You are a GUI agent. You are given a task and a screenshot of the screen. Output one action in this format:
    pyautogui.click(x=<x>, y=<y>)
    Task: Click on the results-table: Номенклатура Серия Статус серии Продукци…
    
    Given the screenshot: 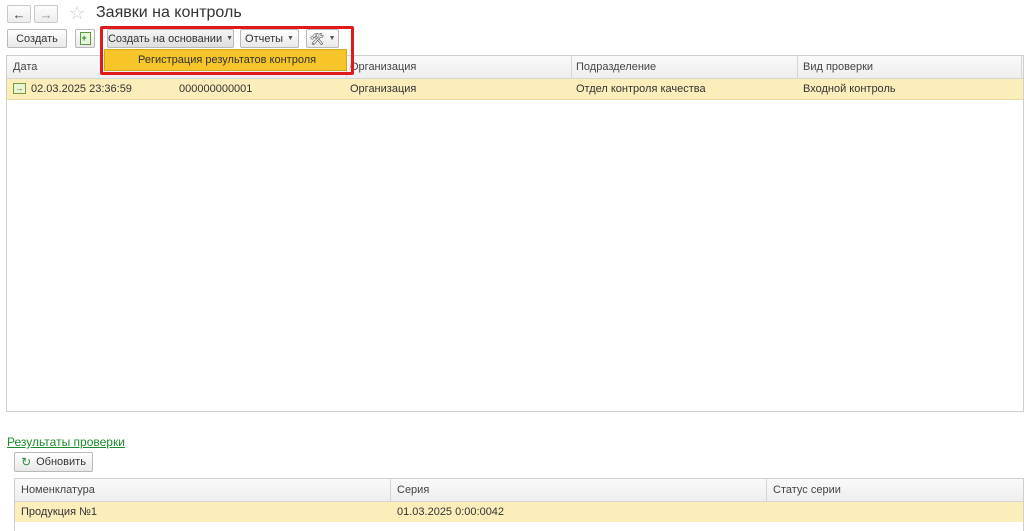 What is the action you would take?
    pyautogui.click(x=519, y=504)
    